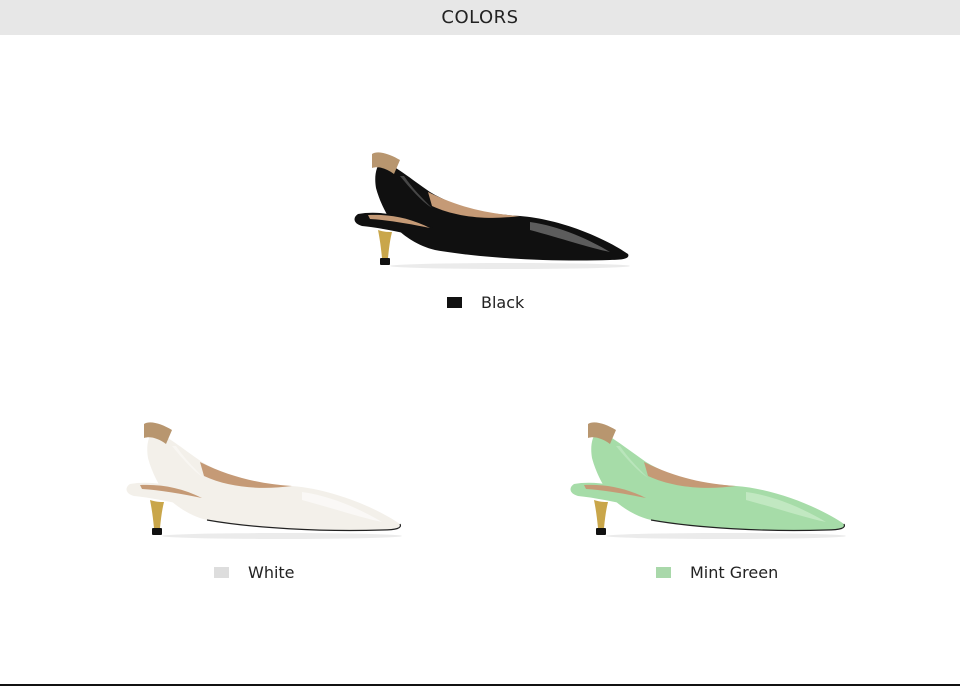 Image resolution: width=960 pixels, height=686 pixels. Describe the element at coordinates (734, 572) in the screenshot. I see `color-name: Mint Green` at that location.